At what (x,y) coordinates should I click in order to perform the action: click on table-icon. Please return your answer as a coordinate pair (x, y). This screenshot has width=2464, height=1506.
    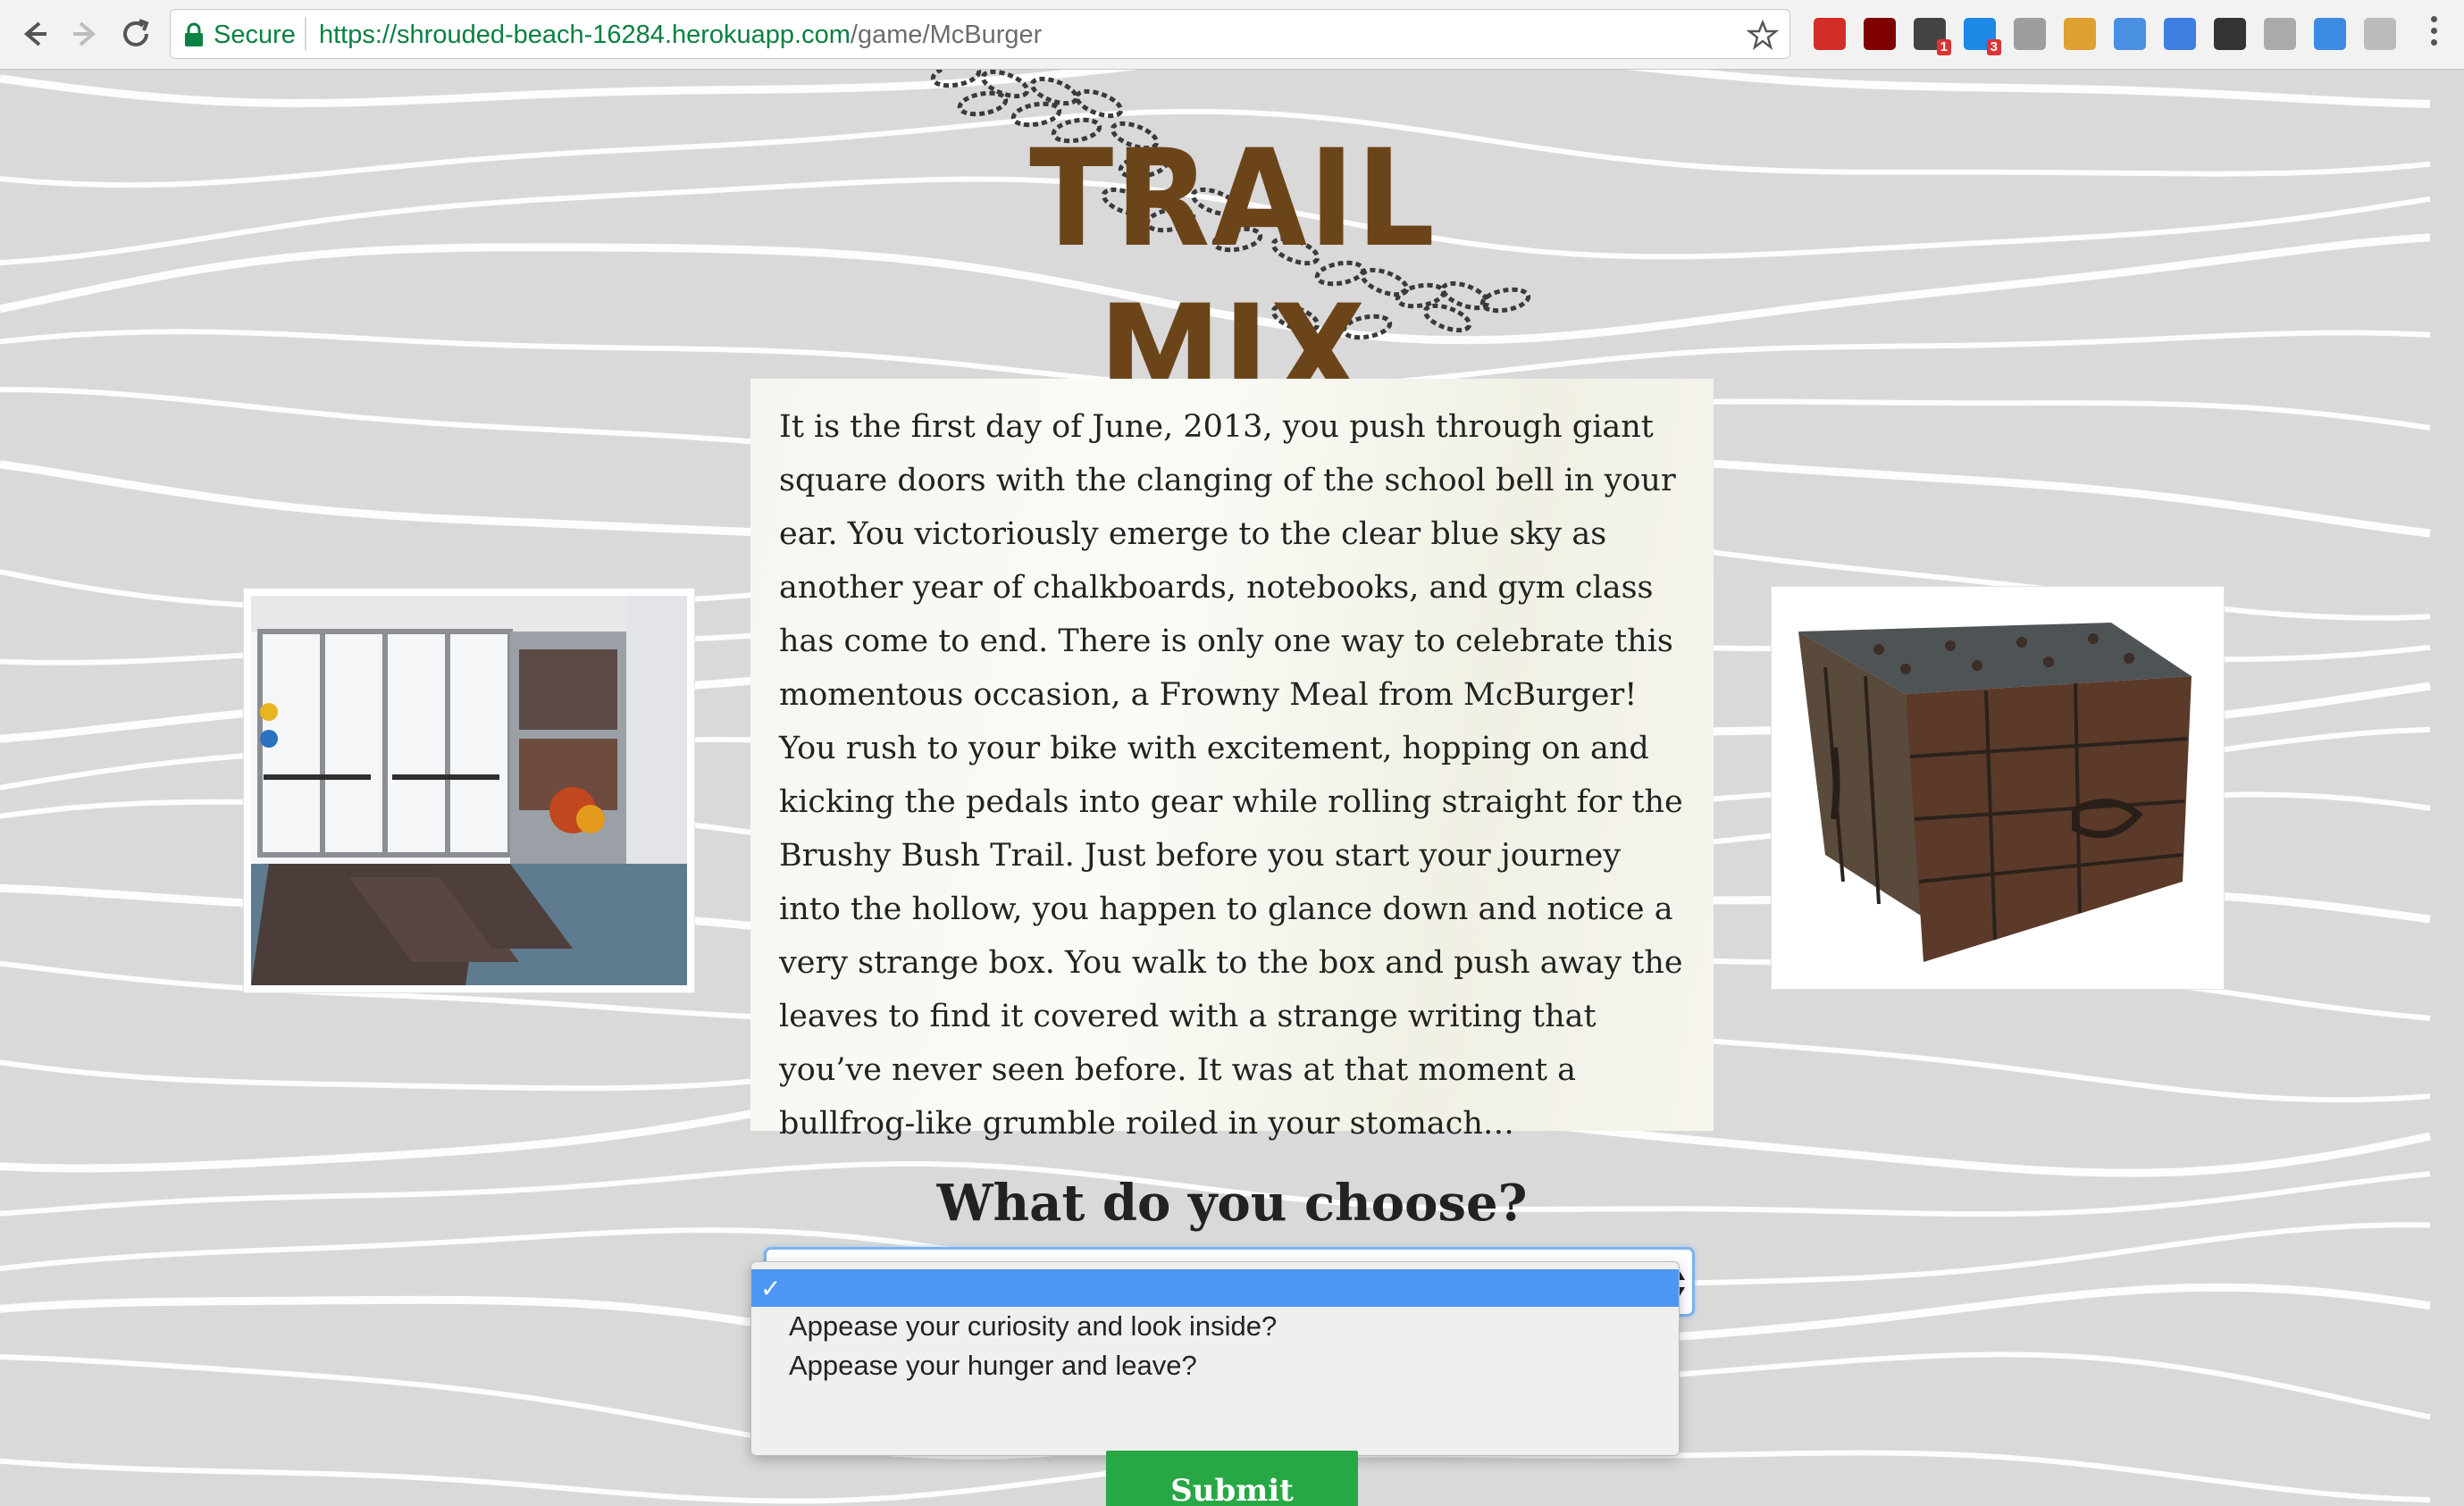
    Looking at the image, I should click on (2030, 34).